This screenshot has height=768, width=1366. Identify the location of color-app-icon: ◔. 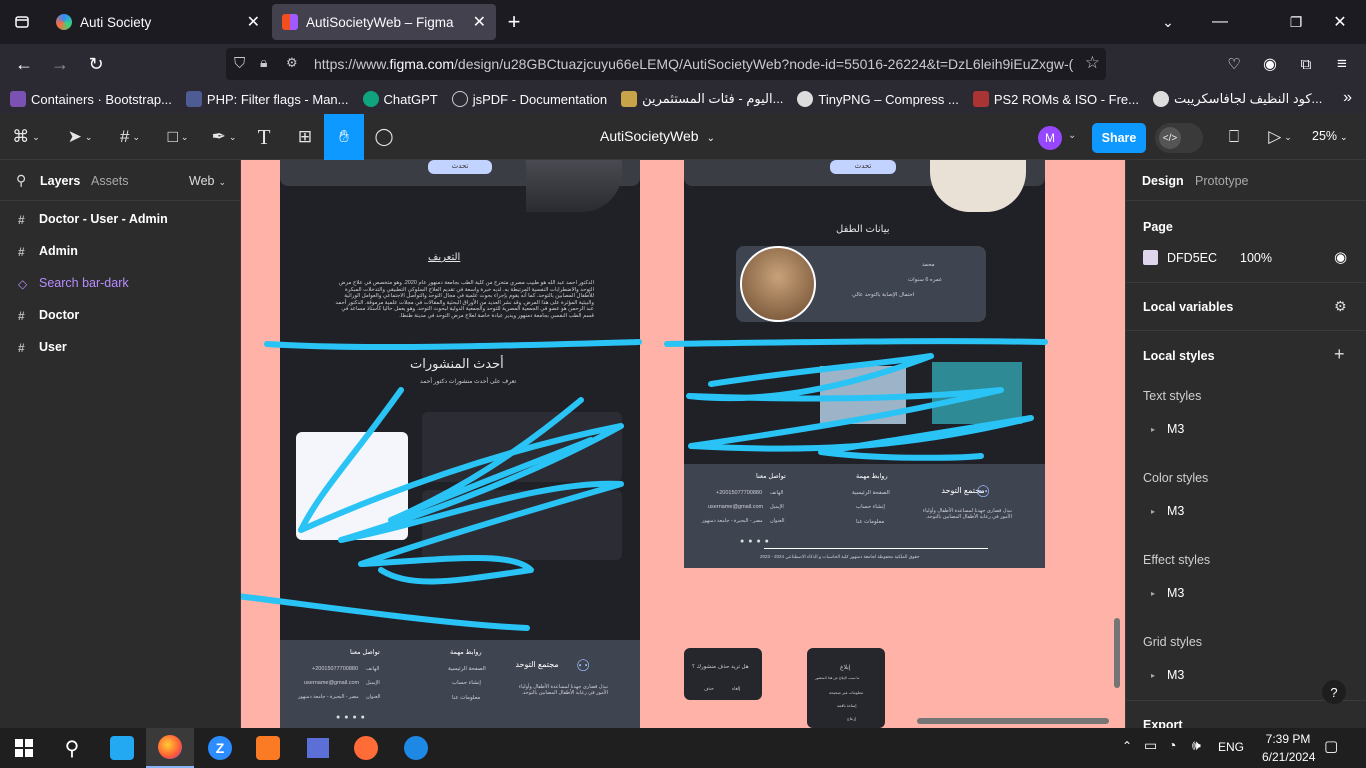
(1172, 745).